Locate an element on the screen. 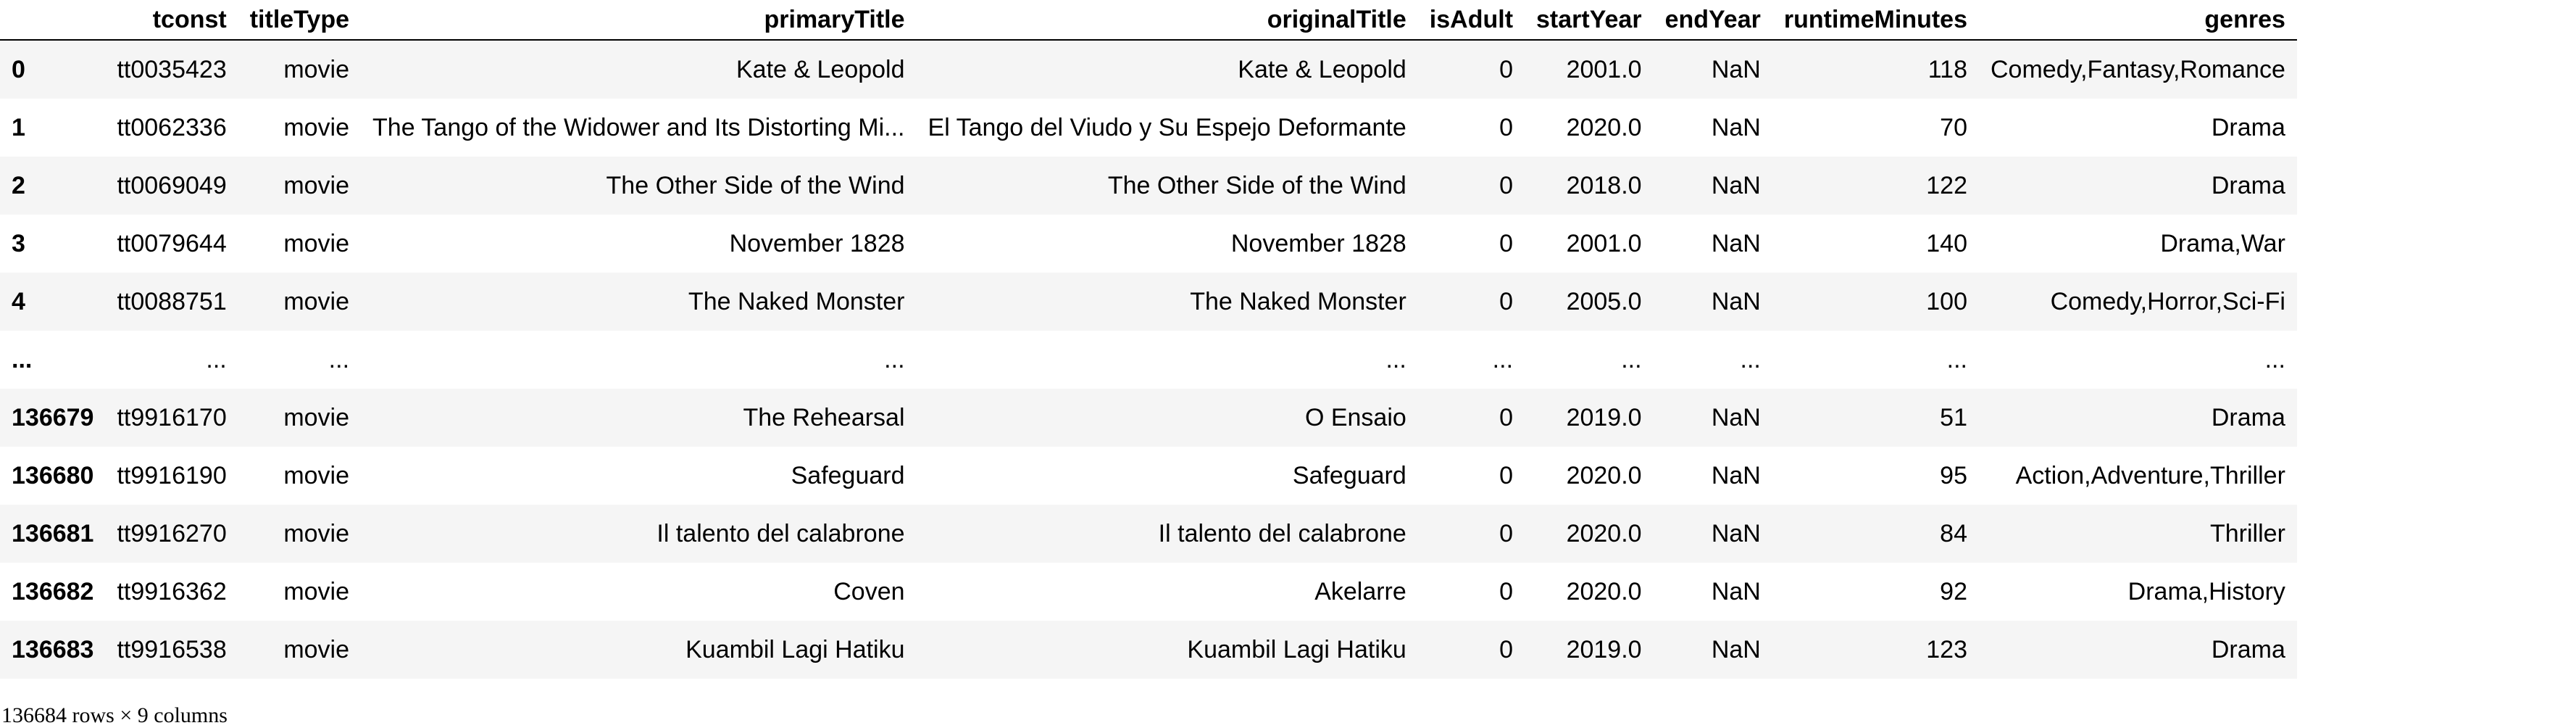  column-header-endyear: endYear is located at coordinates (1712, 20).